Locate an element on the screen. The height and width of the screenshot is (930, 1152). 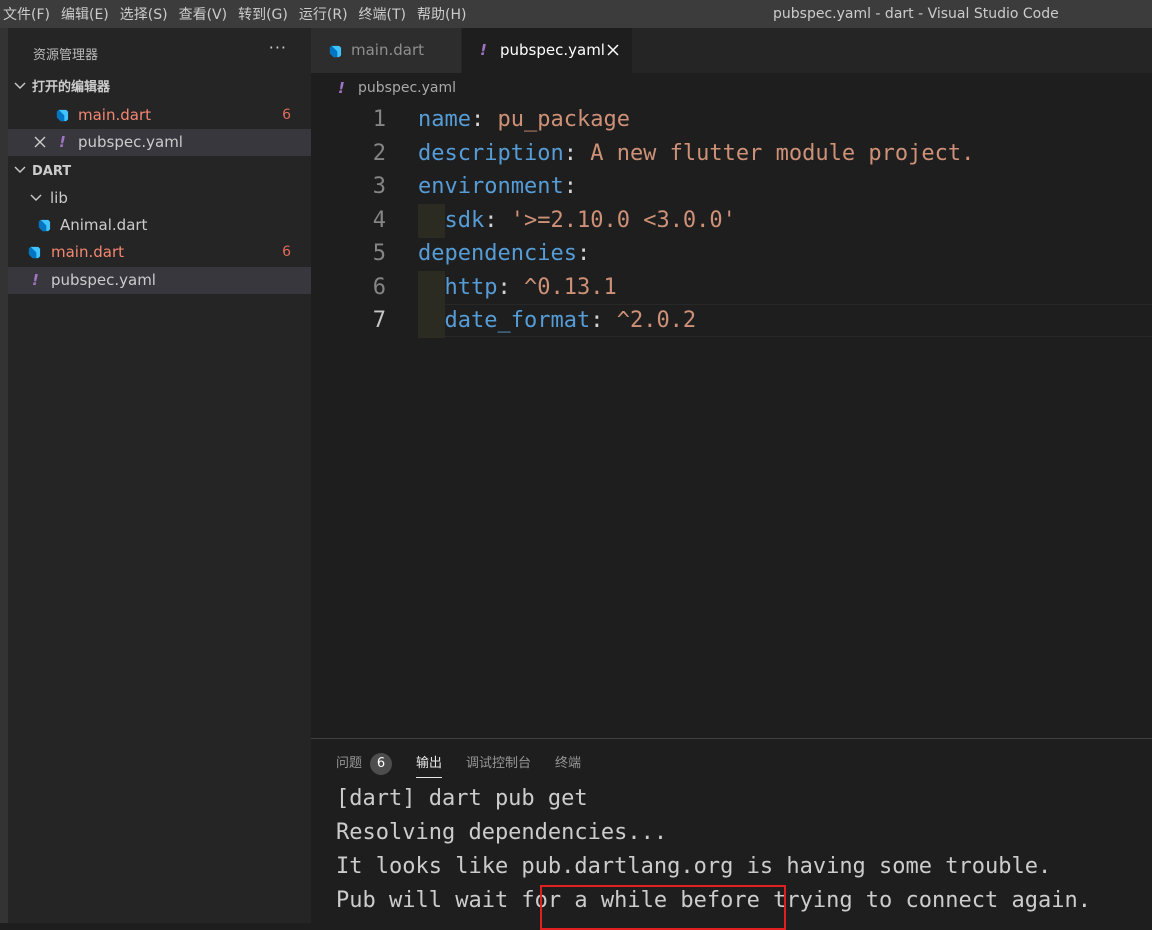
yaml-value: '>=2.10.0 <3.0.0' is located at coordinates (623, 220).